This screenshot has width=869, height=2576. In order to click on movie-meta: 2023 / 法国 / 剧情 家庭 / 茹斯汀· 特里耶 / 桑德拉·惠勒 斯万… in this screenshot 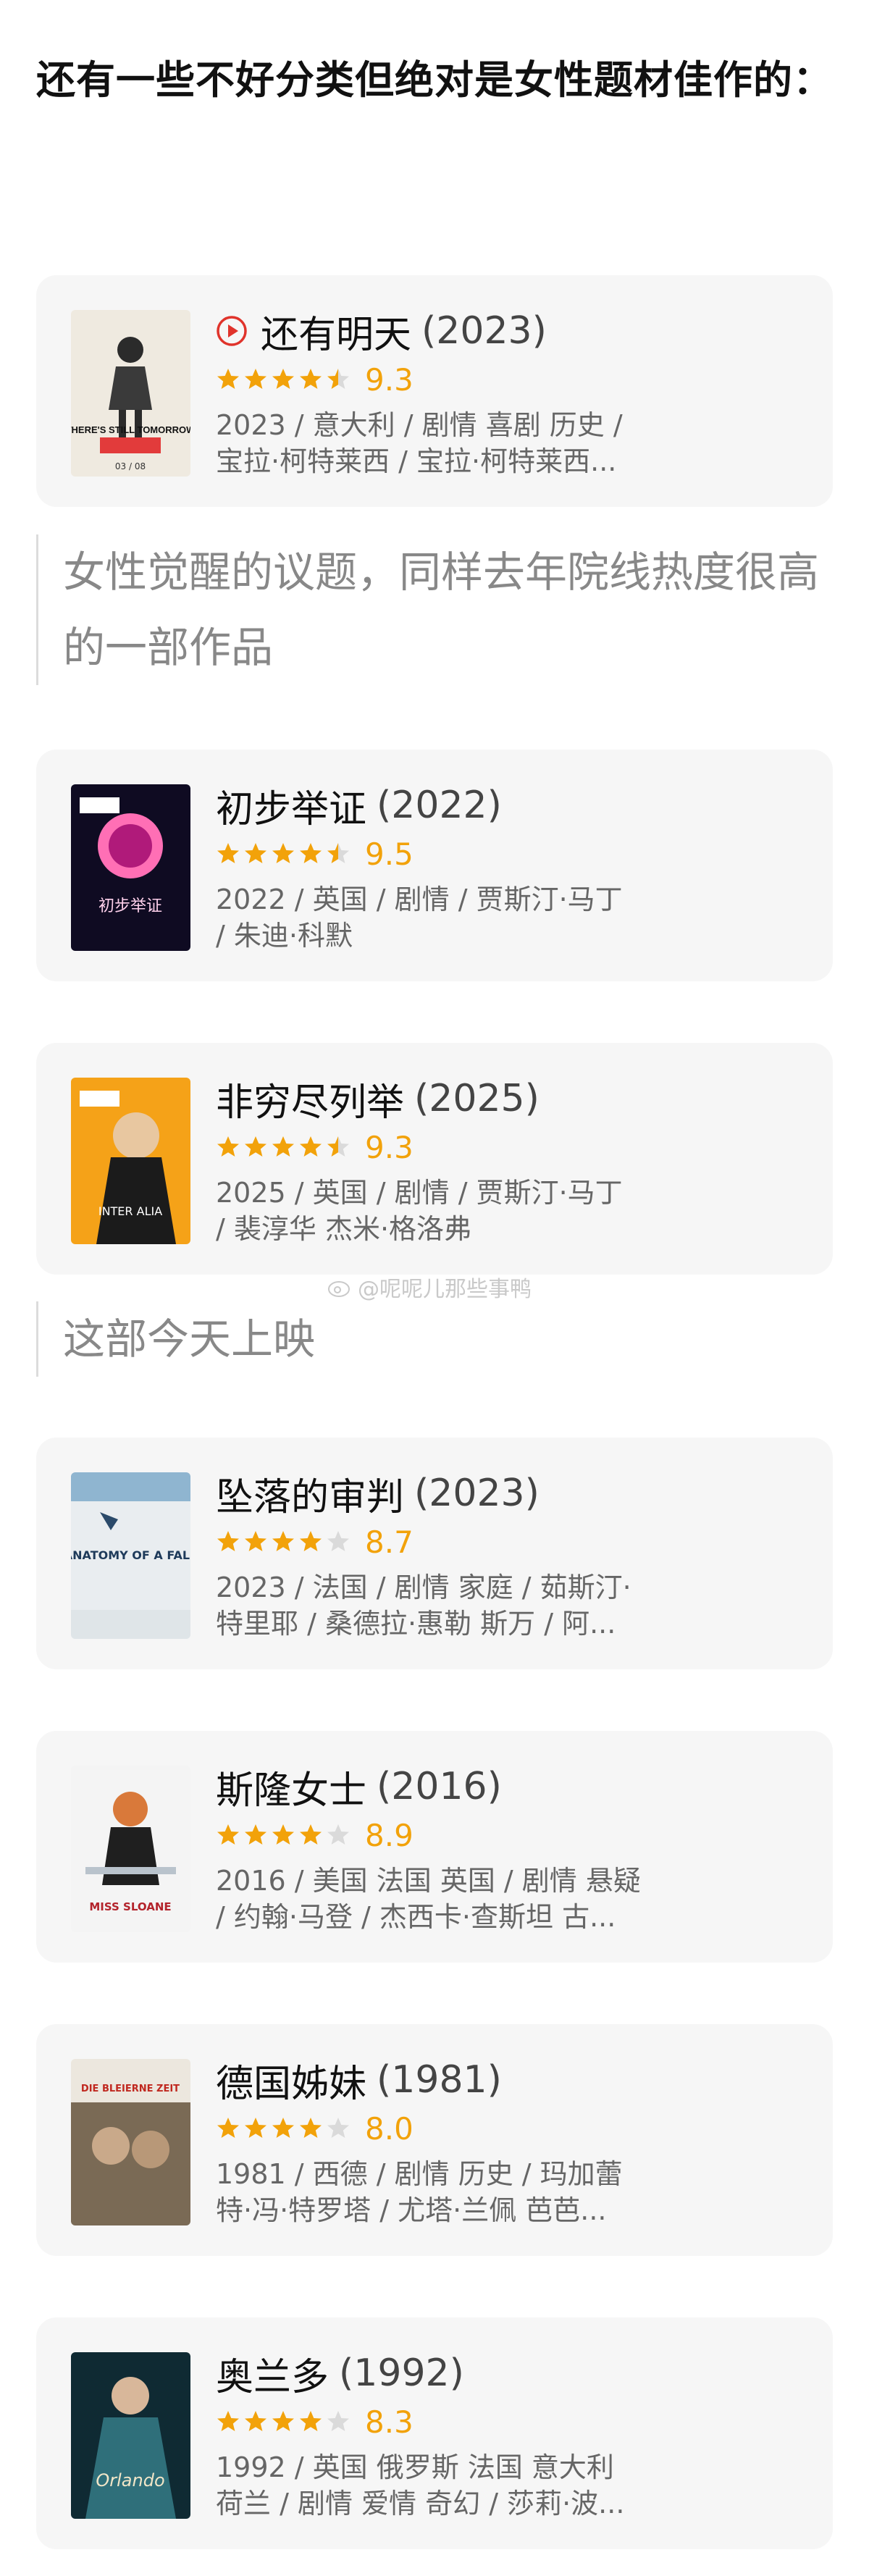, I will do `click(447, 1605)`.